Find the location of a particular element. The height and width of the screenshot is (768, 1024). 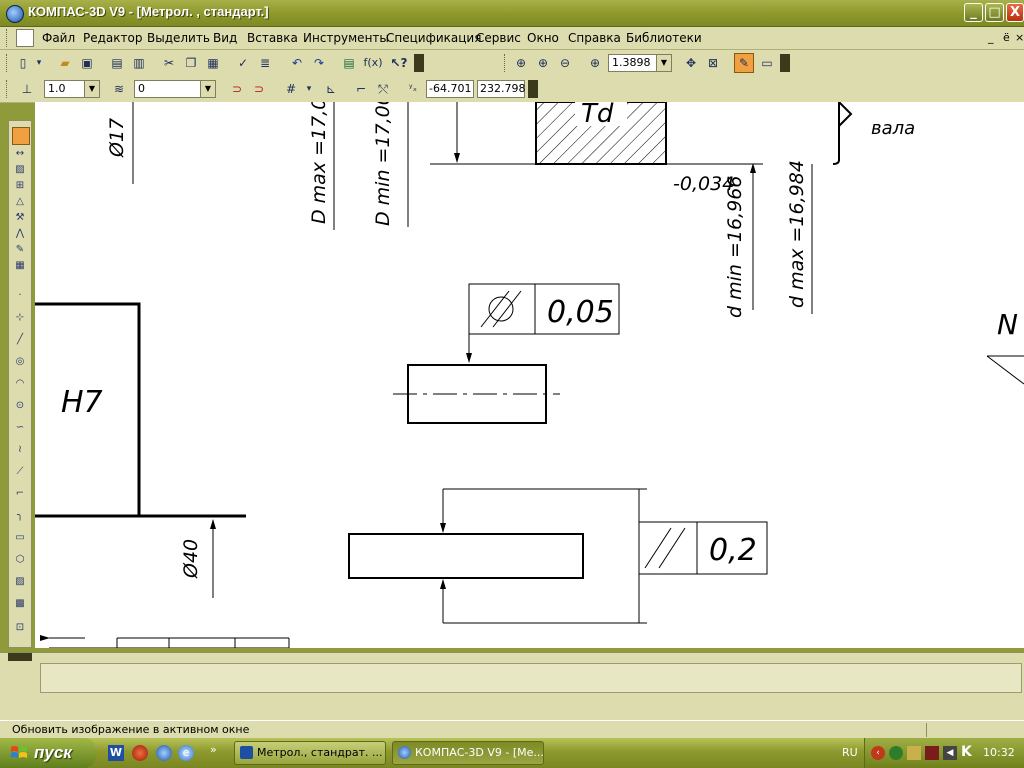

toolbar-chevron is located at coordinates (419, 63).